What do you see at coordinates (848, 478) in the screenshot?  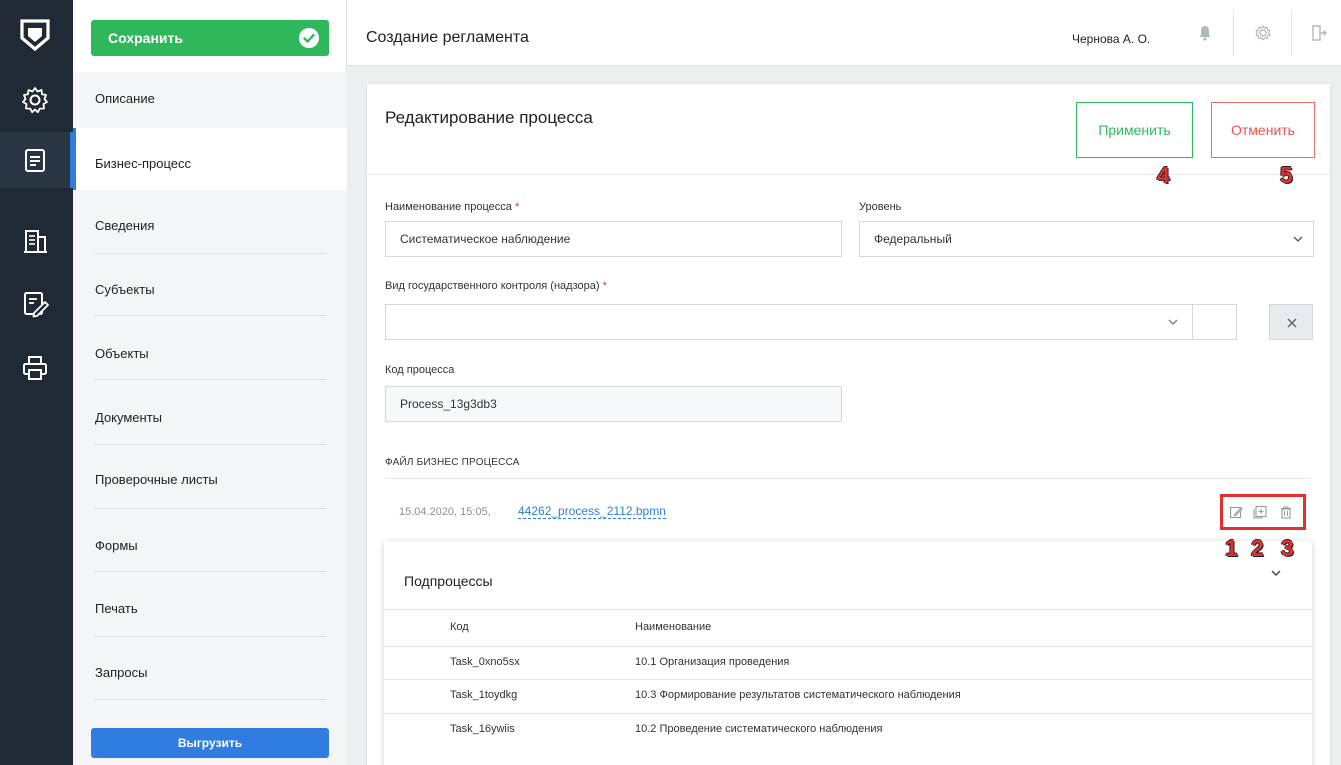 I see `section-divider` at bounding box center [848, 478].